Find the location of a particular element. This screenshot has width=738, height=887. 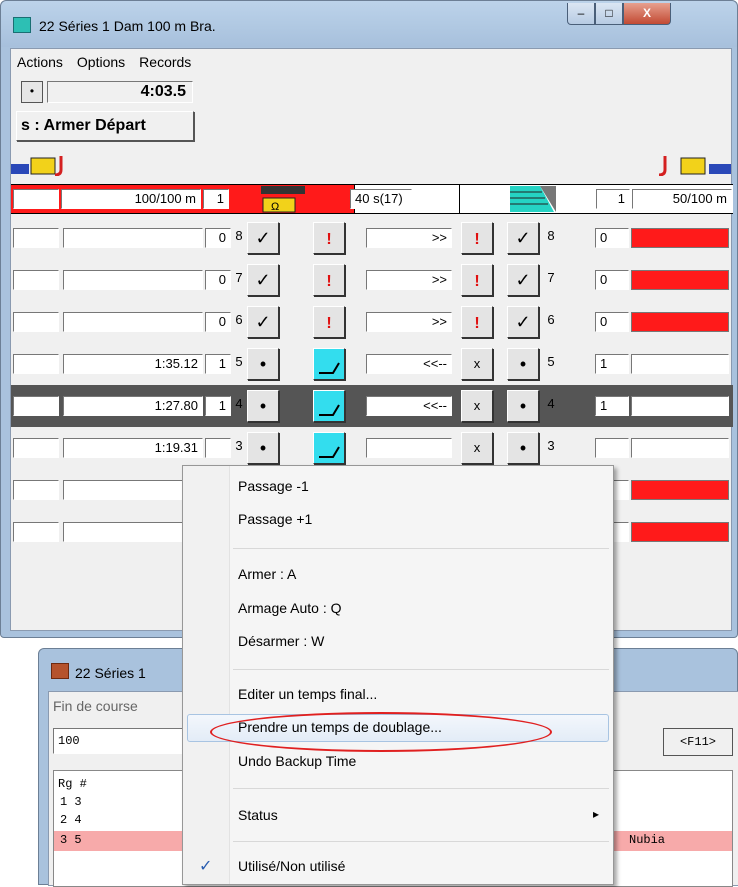

lane-row: 1:27.80 1 4 • <<-- x • 4 1 is located at coordinates (372, 406).